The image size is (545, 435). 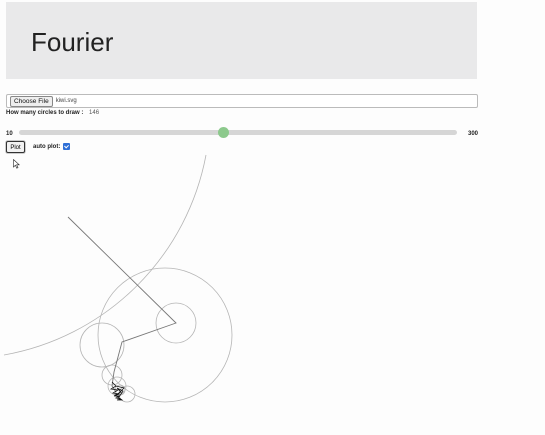 I want to click on circle-count-label: How many circles to draw :, so click(x=45, y=113).